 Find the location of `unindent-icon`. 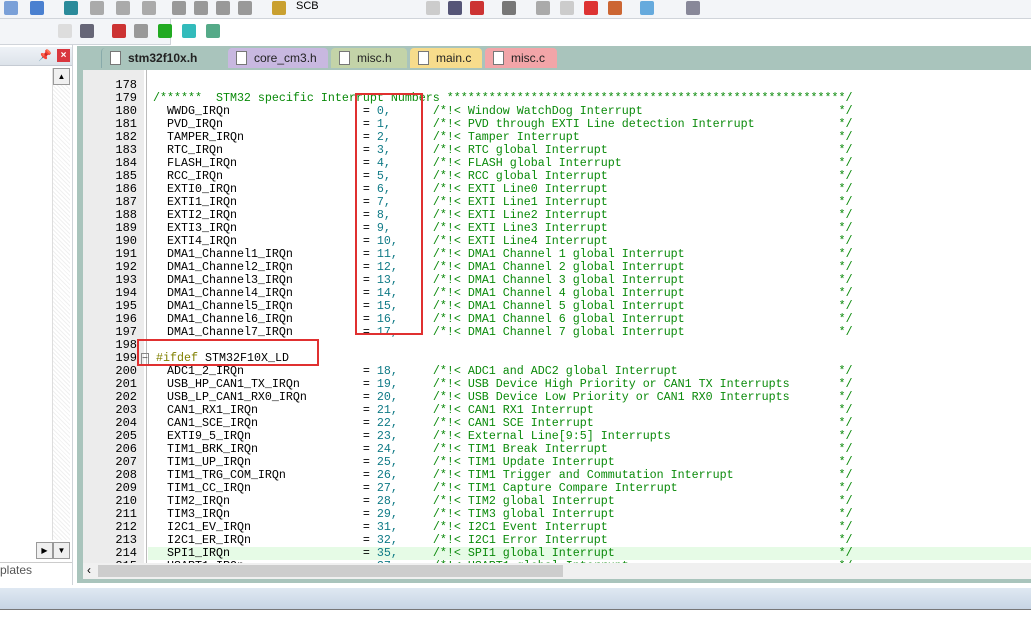

unindent-icon is located at coordinates (201, 8).